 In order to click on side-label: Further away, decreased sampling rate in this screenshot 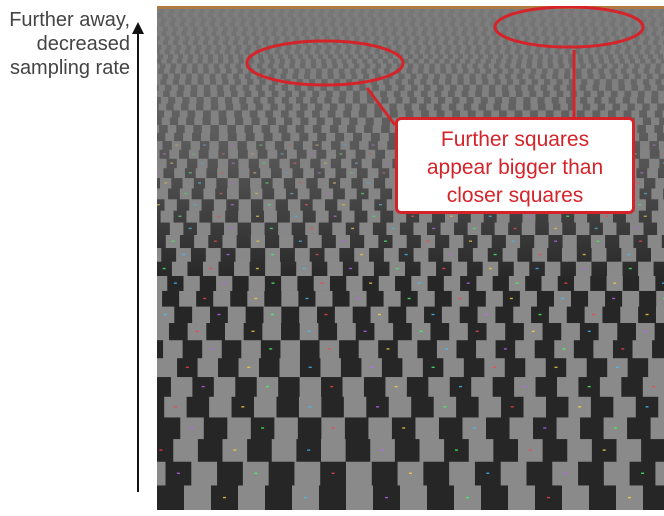, I will do `click(65, 44)`.